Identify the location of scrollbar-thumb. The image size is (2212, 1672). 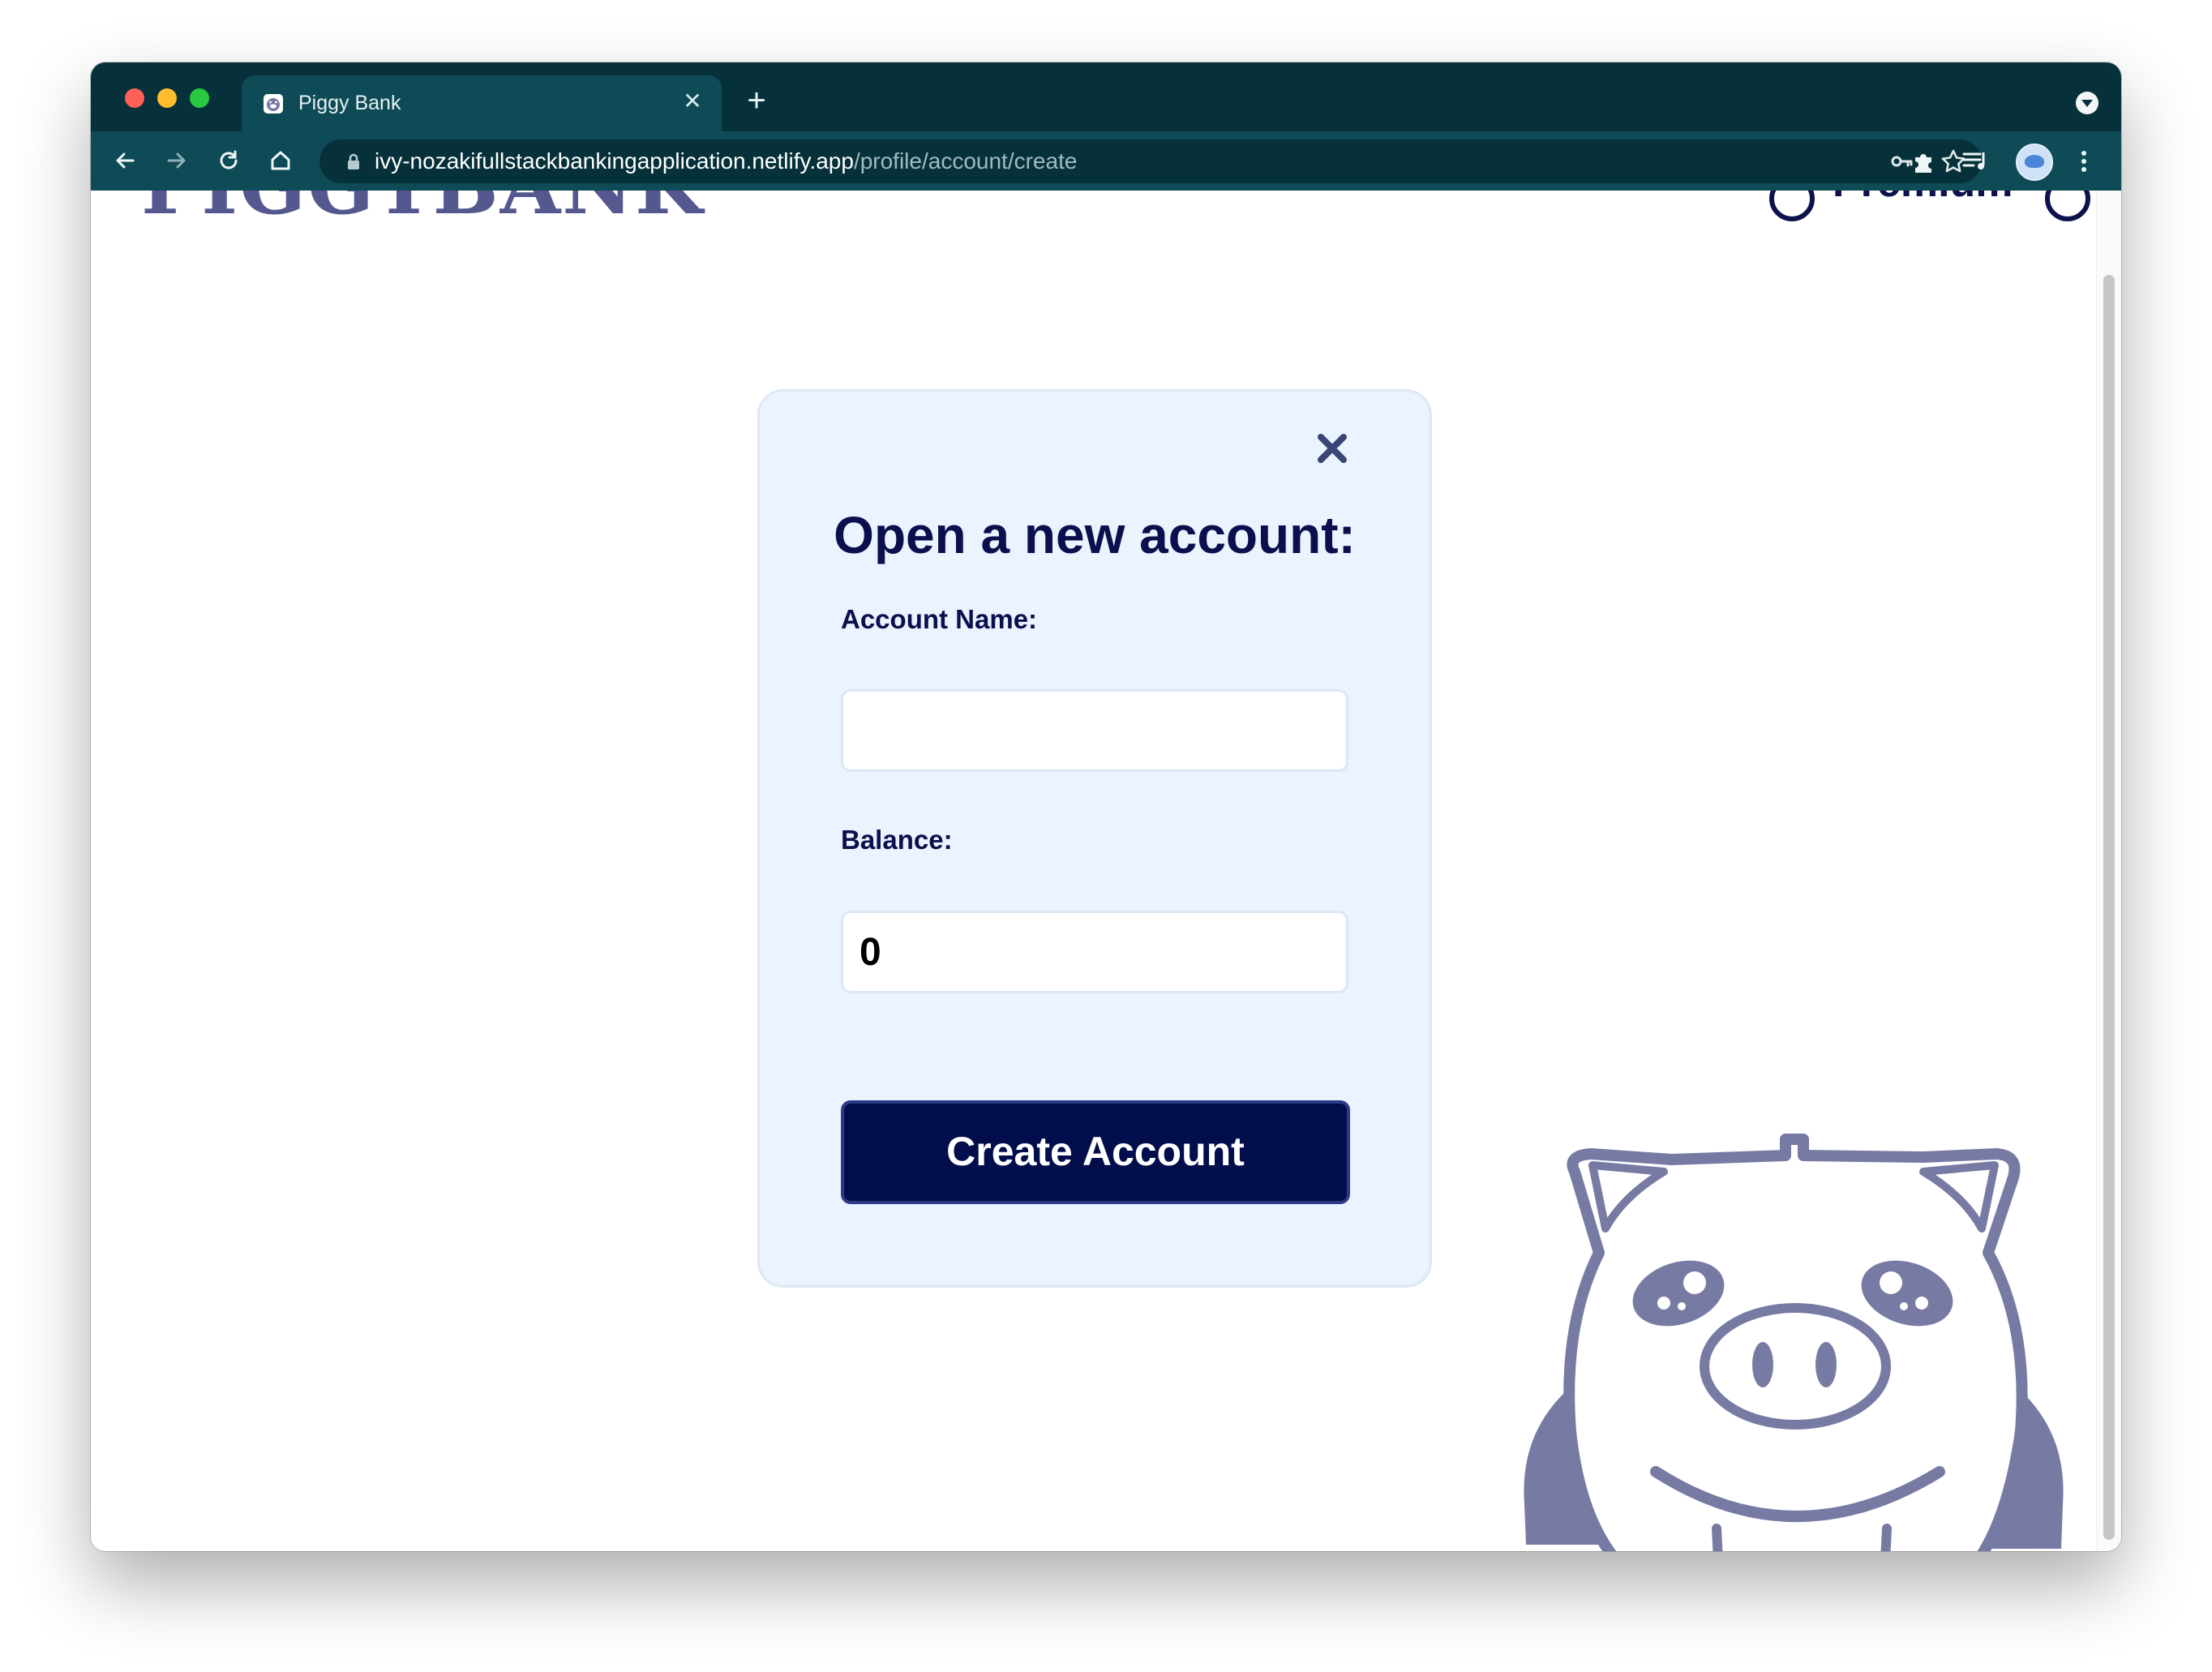
(2109, 907).